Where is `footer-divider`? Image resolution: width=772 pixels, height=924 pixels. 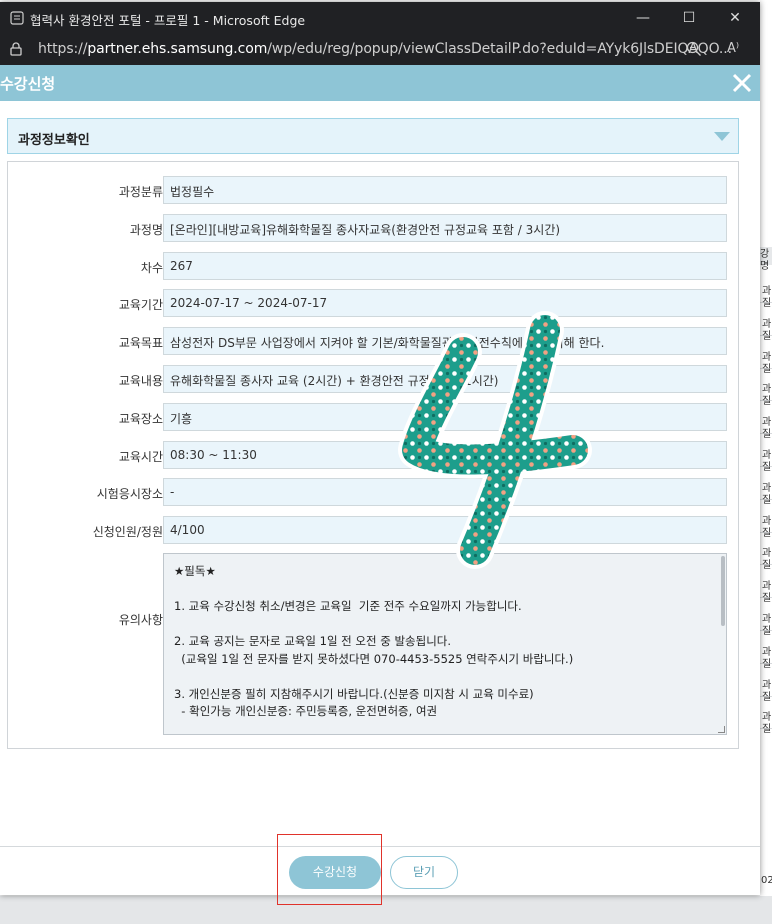
footer-divider is located at coordinates (380, 846).